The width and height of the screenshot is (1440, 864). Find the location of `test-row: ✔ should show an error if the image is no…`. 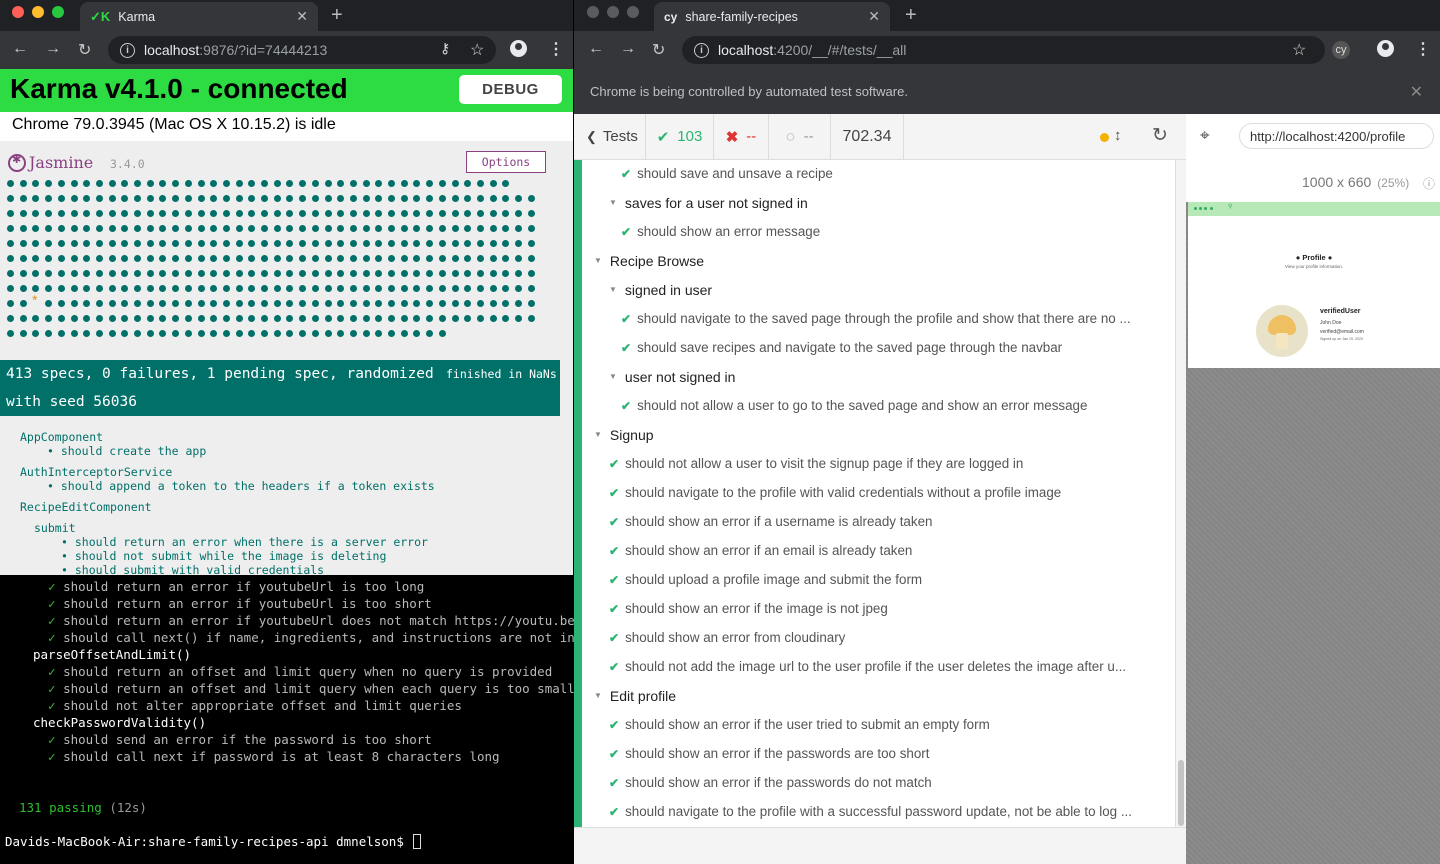

test-row: ✔ should show an error if the image is no… is located at coordinates (748, 608).